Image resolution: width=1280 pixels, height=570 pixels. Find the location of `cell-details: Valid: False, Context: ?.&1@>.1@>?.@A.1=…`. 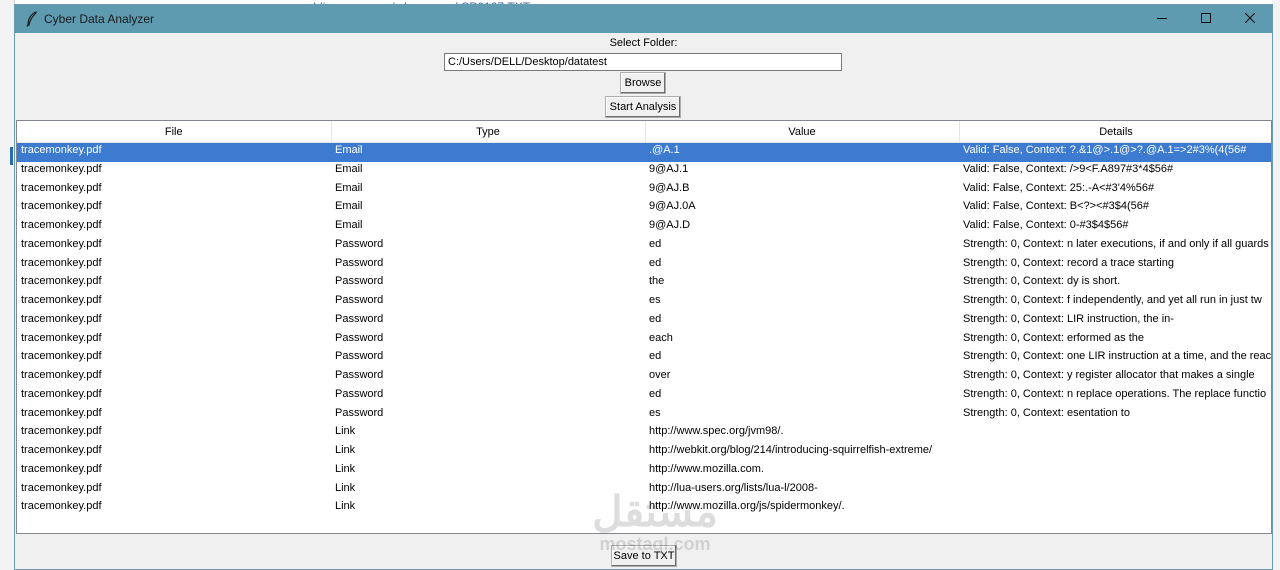

cell-details: Valid: False, Context: ?.&1@>.1@>?.@A.1=… is located at coordinates (1115, 152).